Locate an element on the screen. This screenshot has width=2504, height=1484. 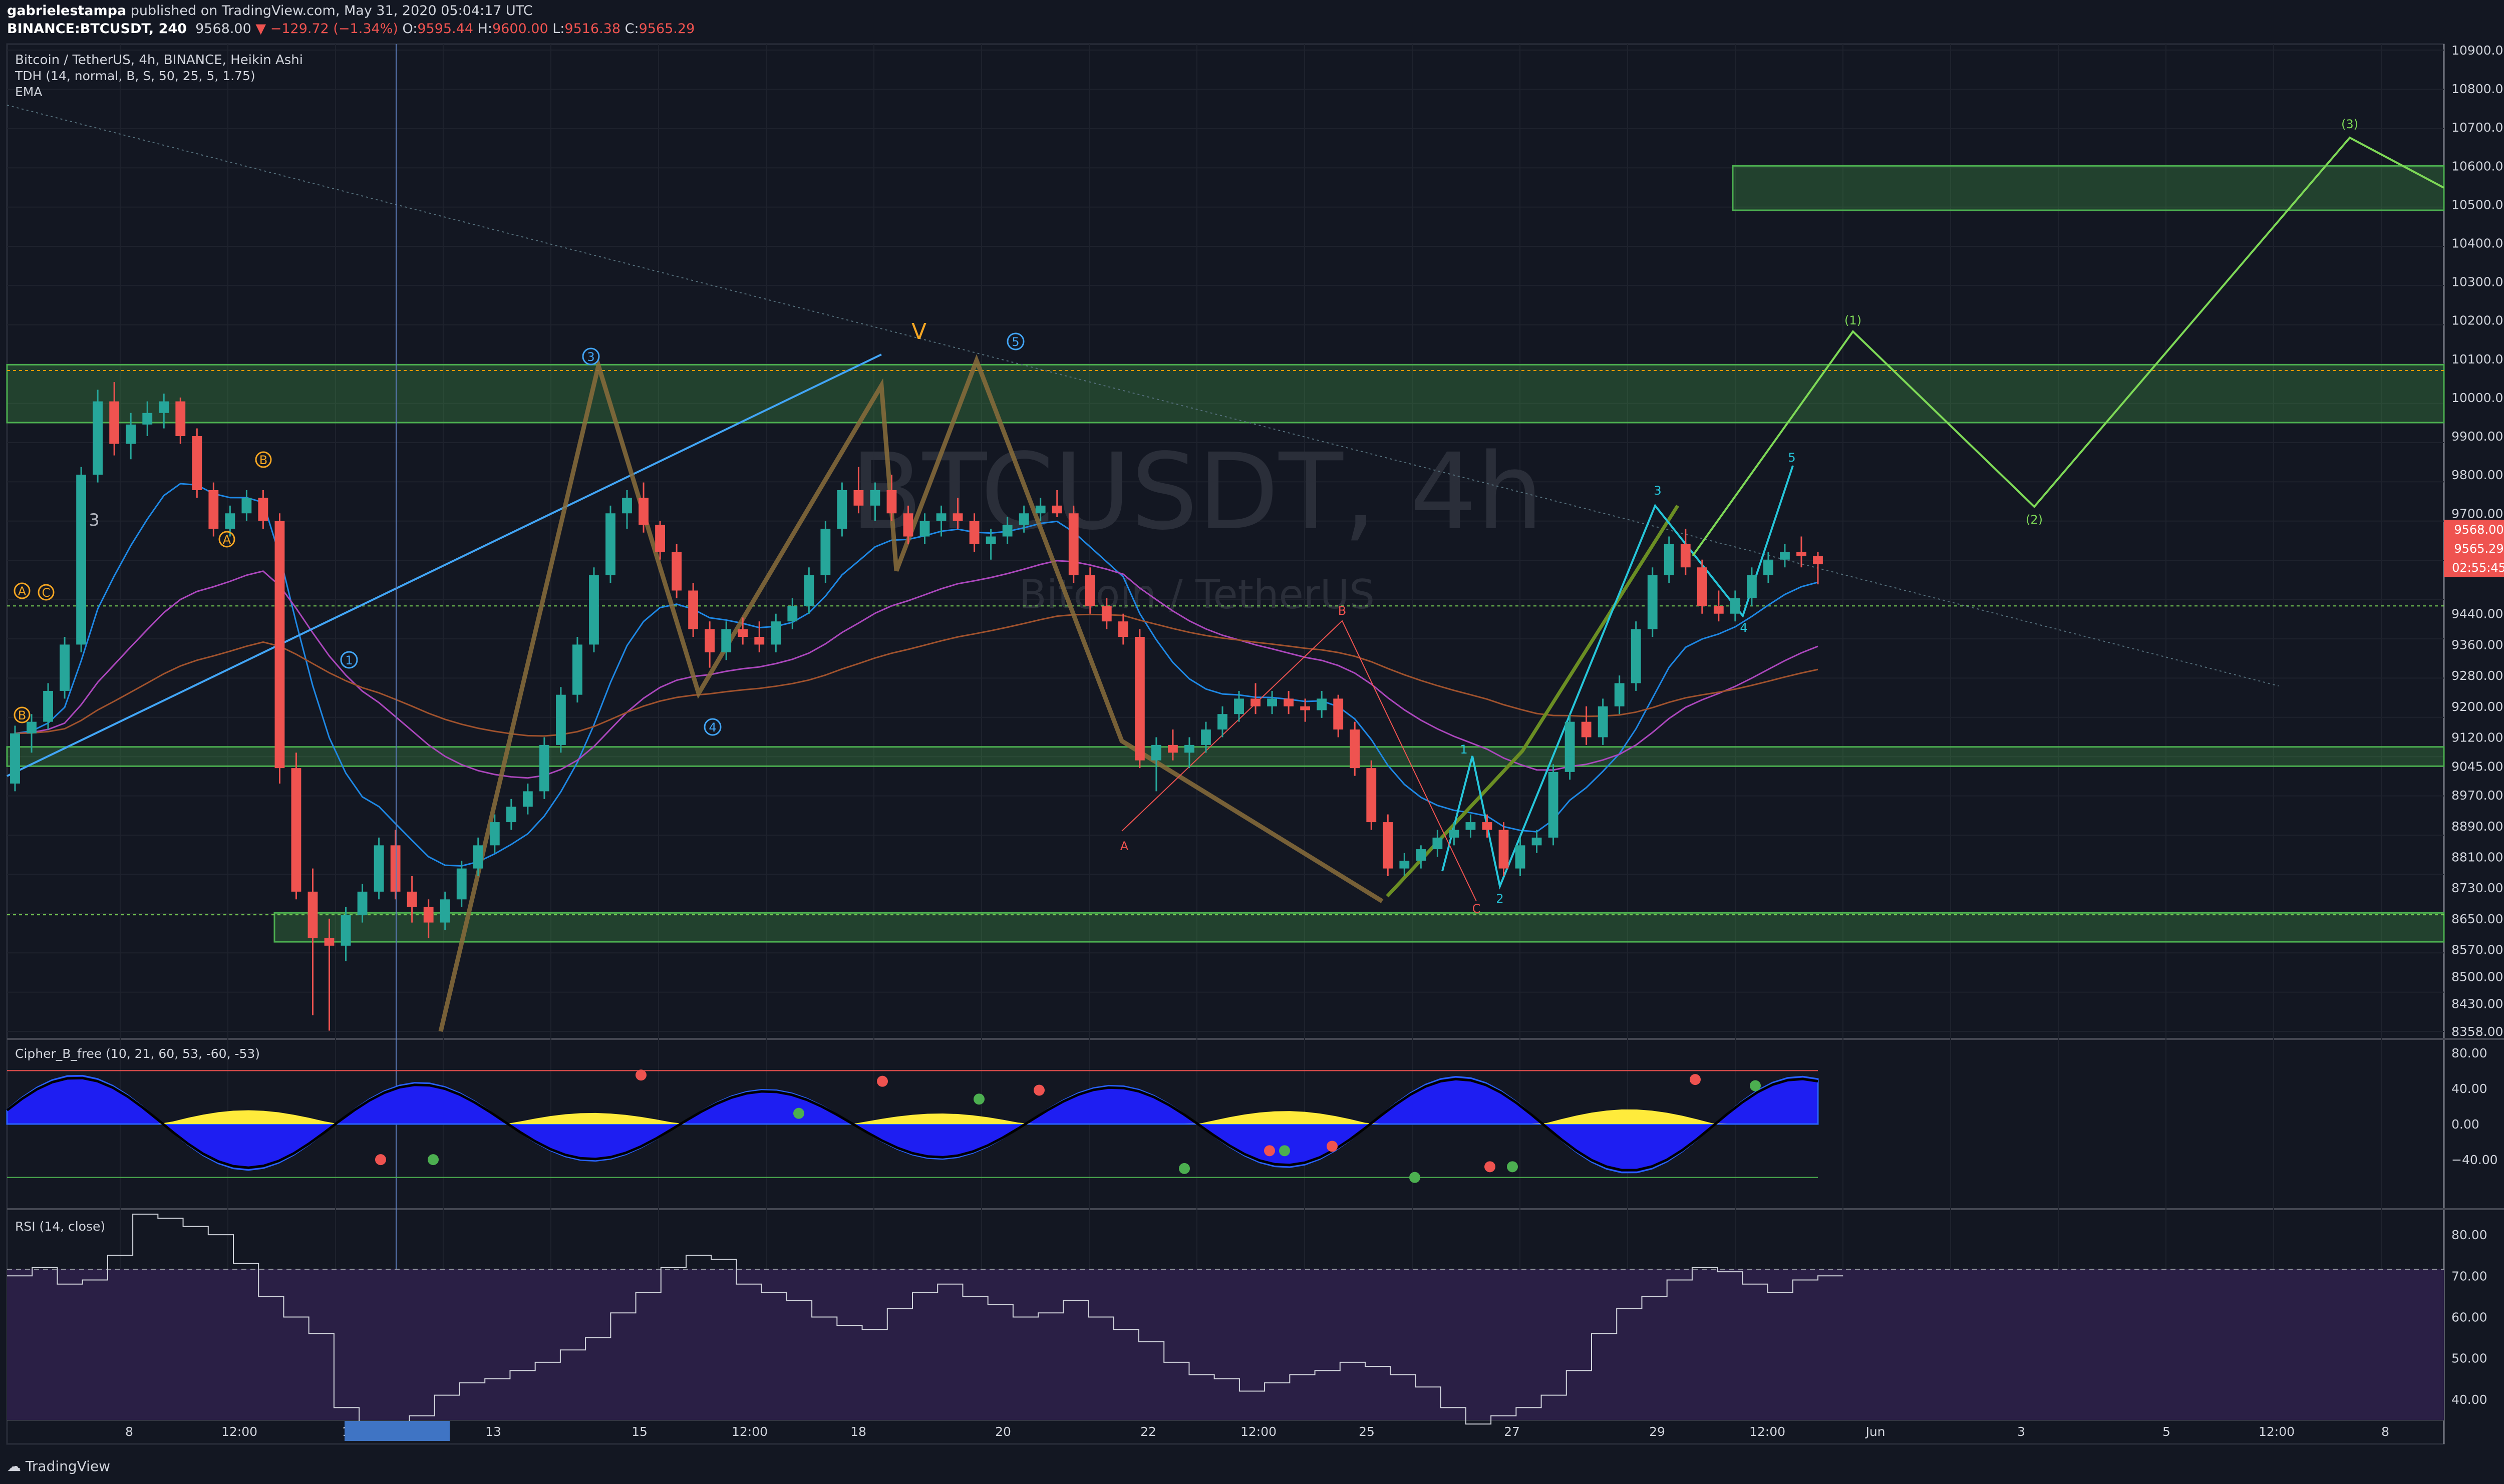
price-tick-label: 10900.00 is located at coordinates (2477, 50).